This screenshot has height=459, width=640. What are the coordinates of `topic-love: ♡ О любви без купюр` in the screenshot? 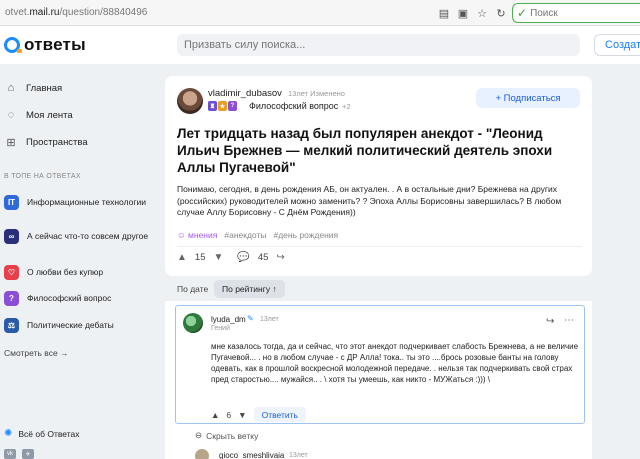 It's located at (79, 272).